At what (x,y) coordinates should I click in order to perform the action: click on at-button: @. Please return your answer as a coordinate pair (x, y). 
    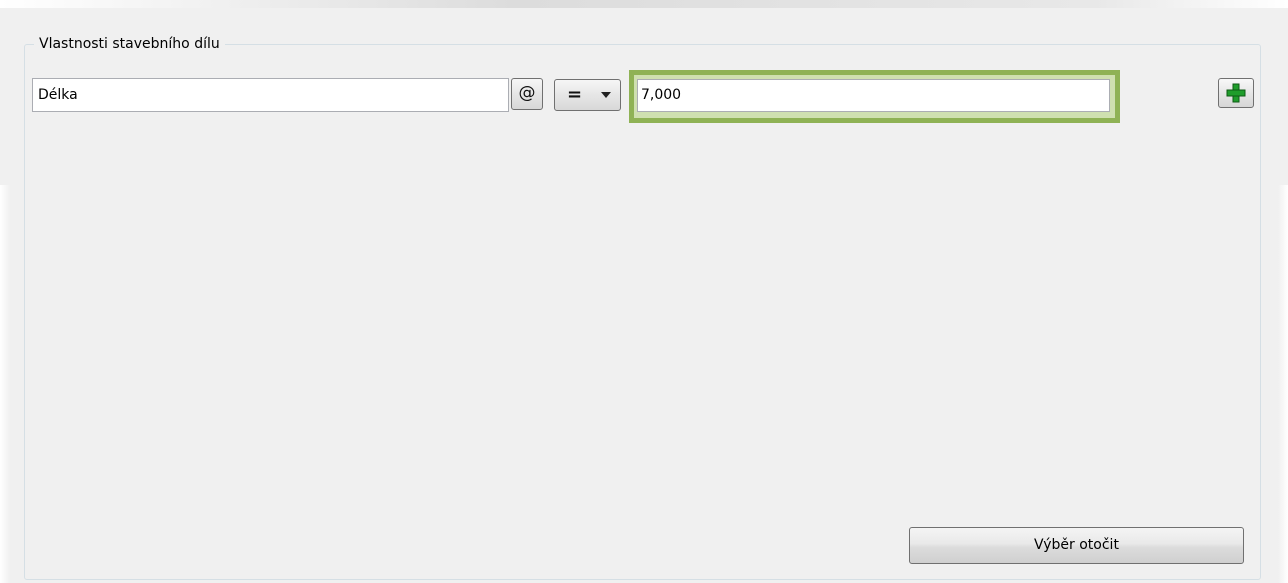
    Looking at the image, I should click on (527, 94).